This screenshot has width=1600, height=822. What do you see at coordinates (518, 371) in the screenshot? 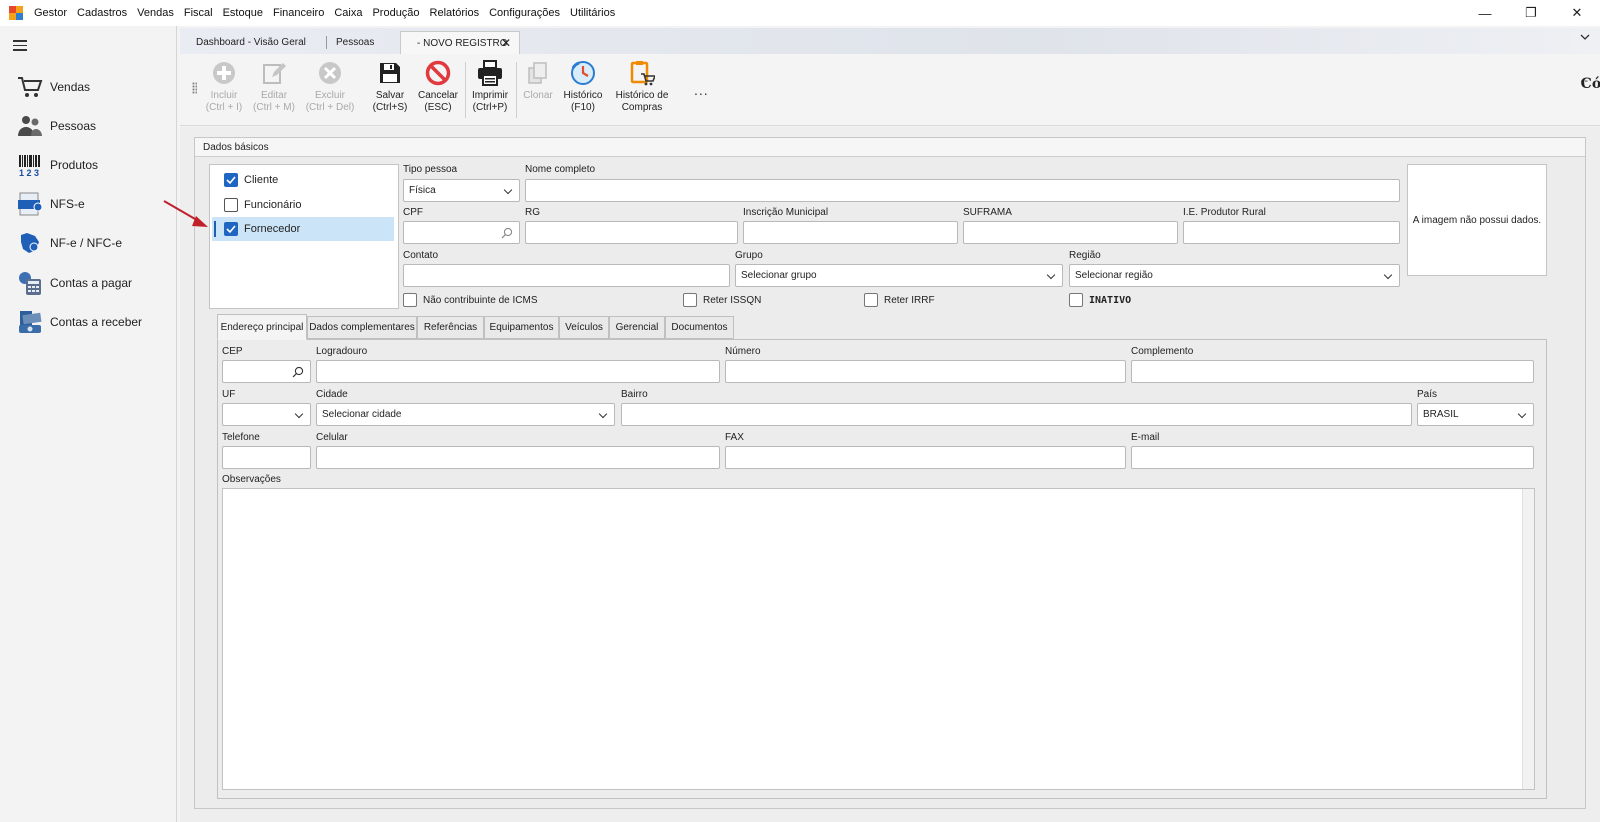
I see `logradouro-input` at bounding box center [518, 371].